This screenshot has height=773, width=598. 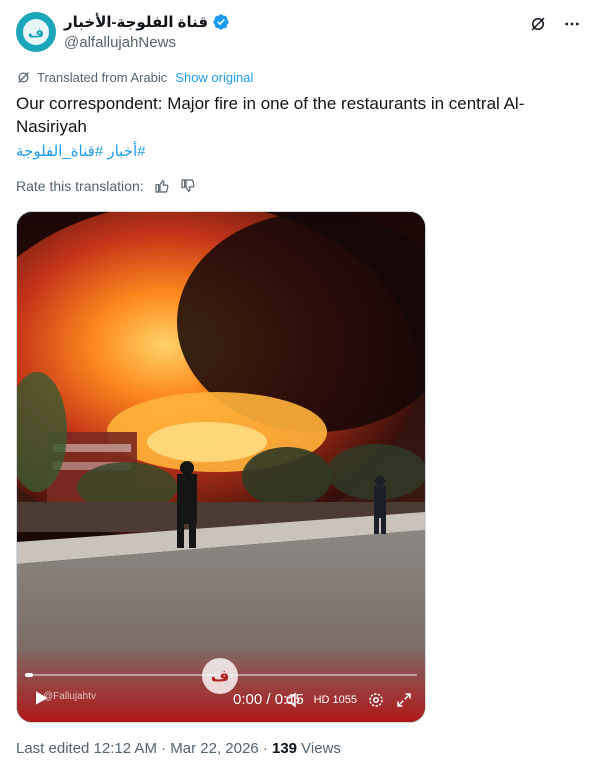 I want to click on rate-translation: Rate this translation:, so click(x=106, y=186).